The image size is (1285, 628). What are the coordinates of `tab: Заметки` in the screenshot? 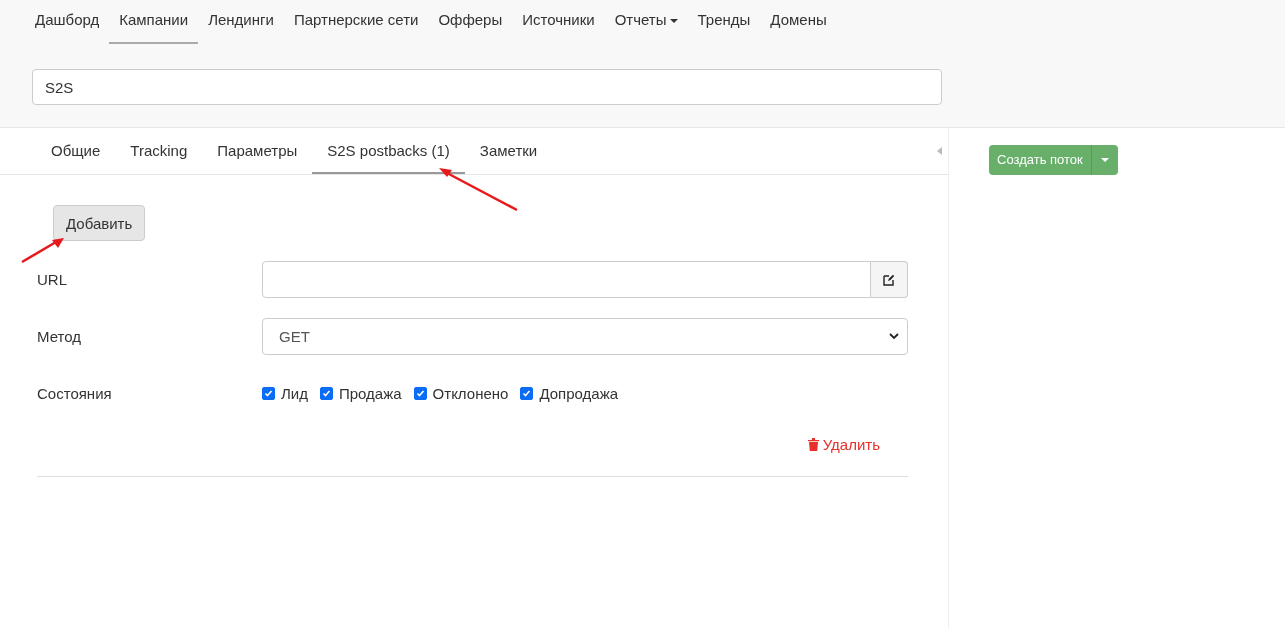 It's located at (508, 151).